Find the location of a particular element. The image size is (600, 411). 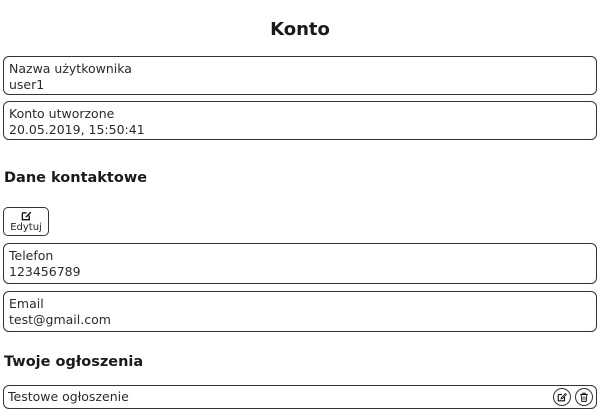

account-created-label: Konto utworzone is located at coordinates (62, 113).